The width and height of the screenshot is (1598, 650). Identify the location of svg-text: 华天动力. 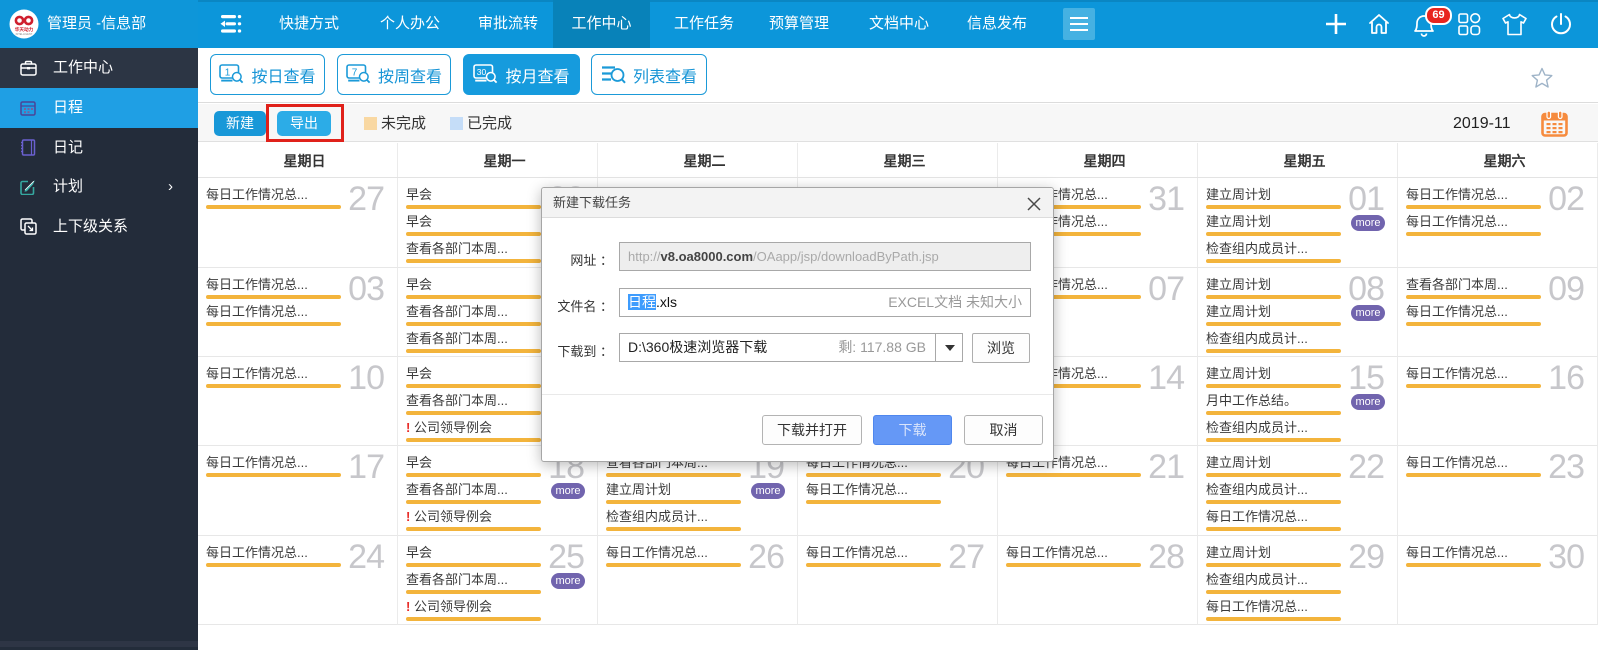
(24, 29).